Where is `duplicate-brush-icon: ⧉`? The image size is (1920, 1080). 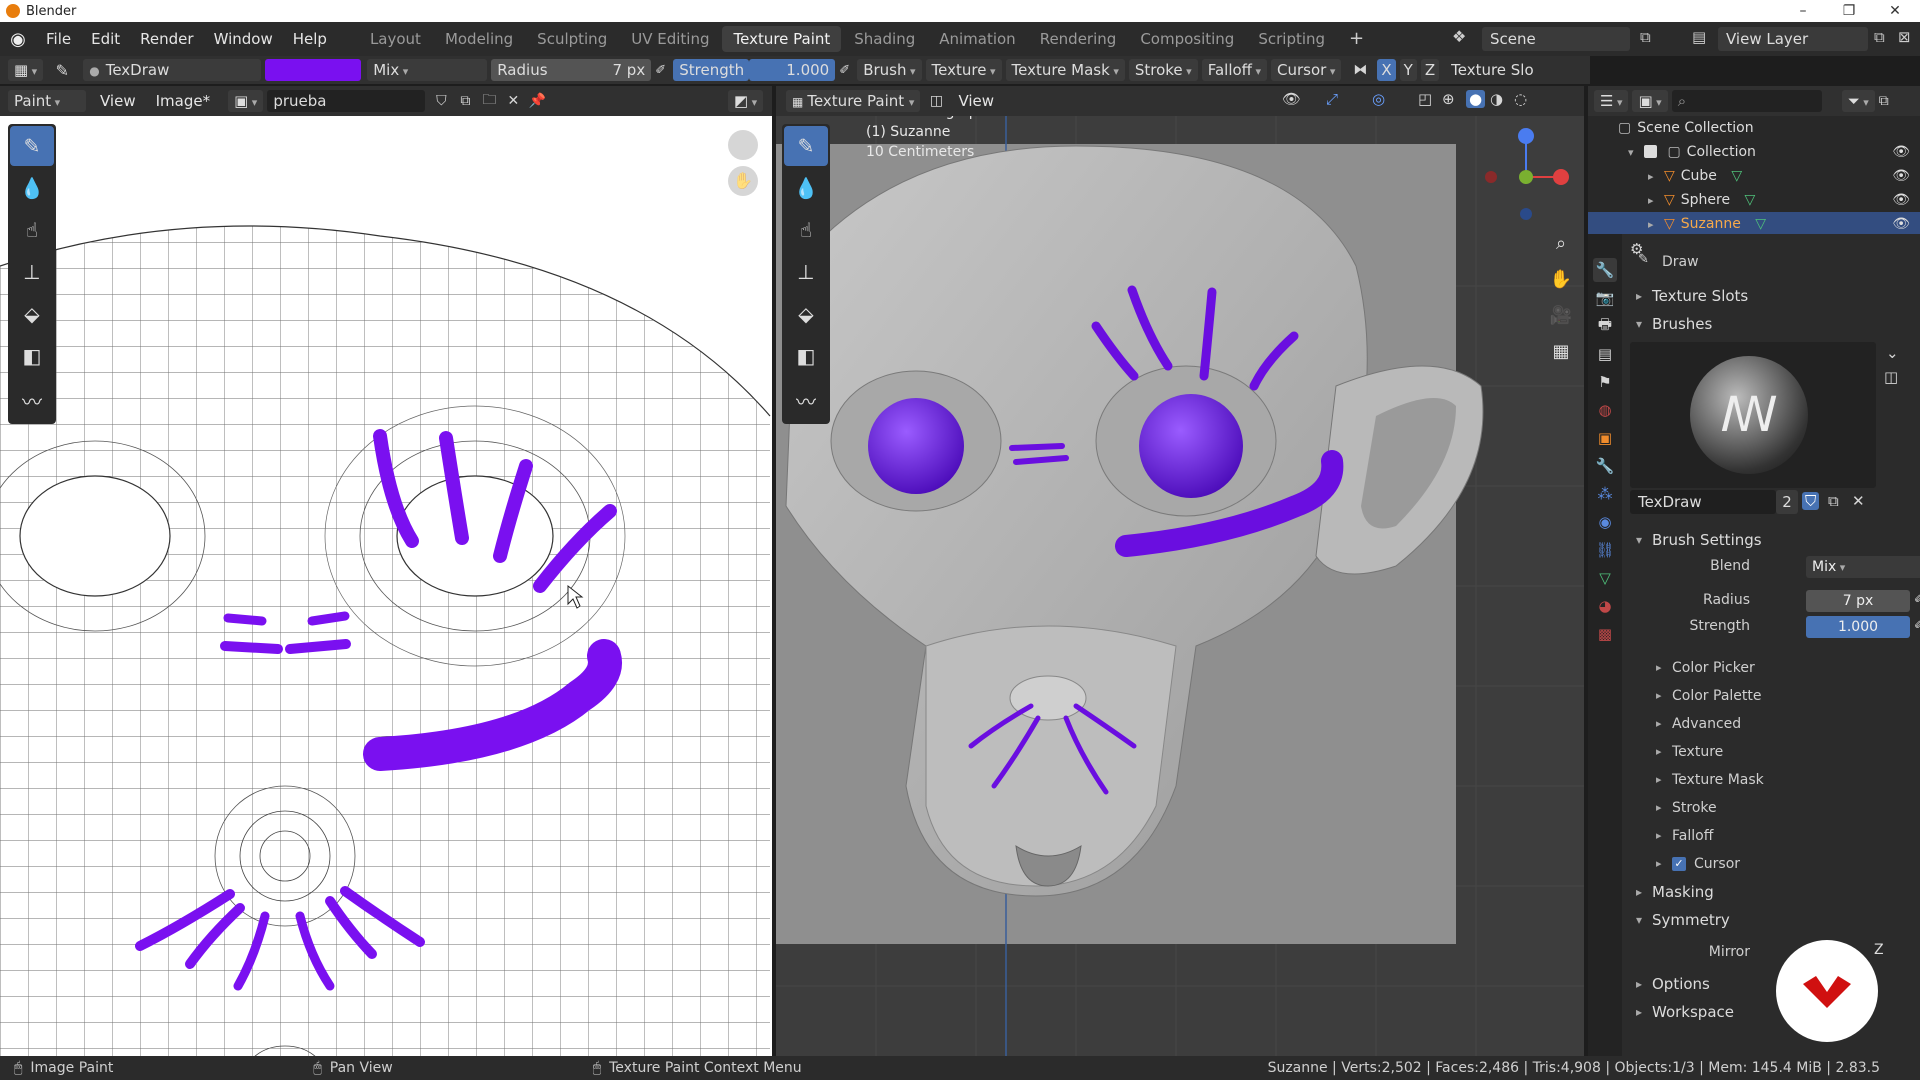
duplicate-brush-icon: ⧉ is located at coordinates (1833, 501).